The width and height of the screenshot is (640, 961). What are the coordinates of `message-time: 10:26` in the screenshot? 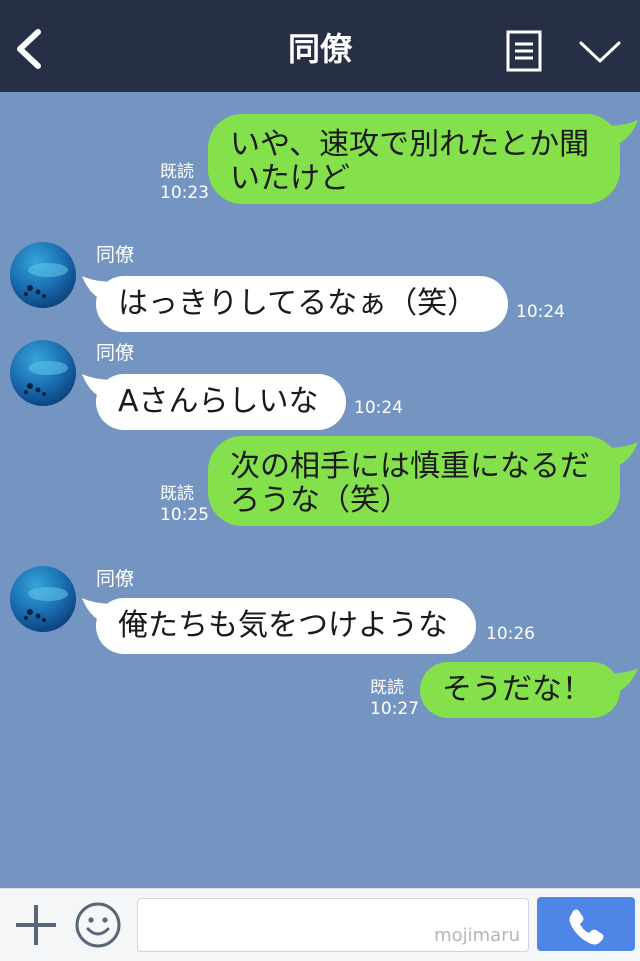 It's located at (510, 634).